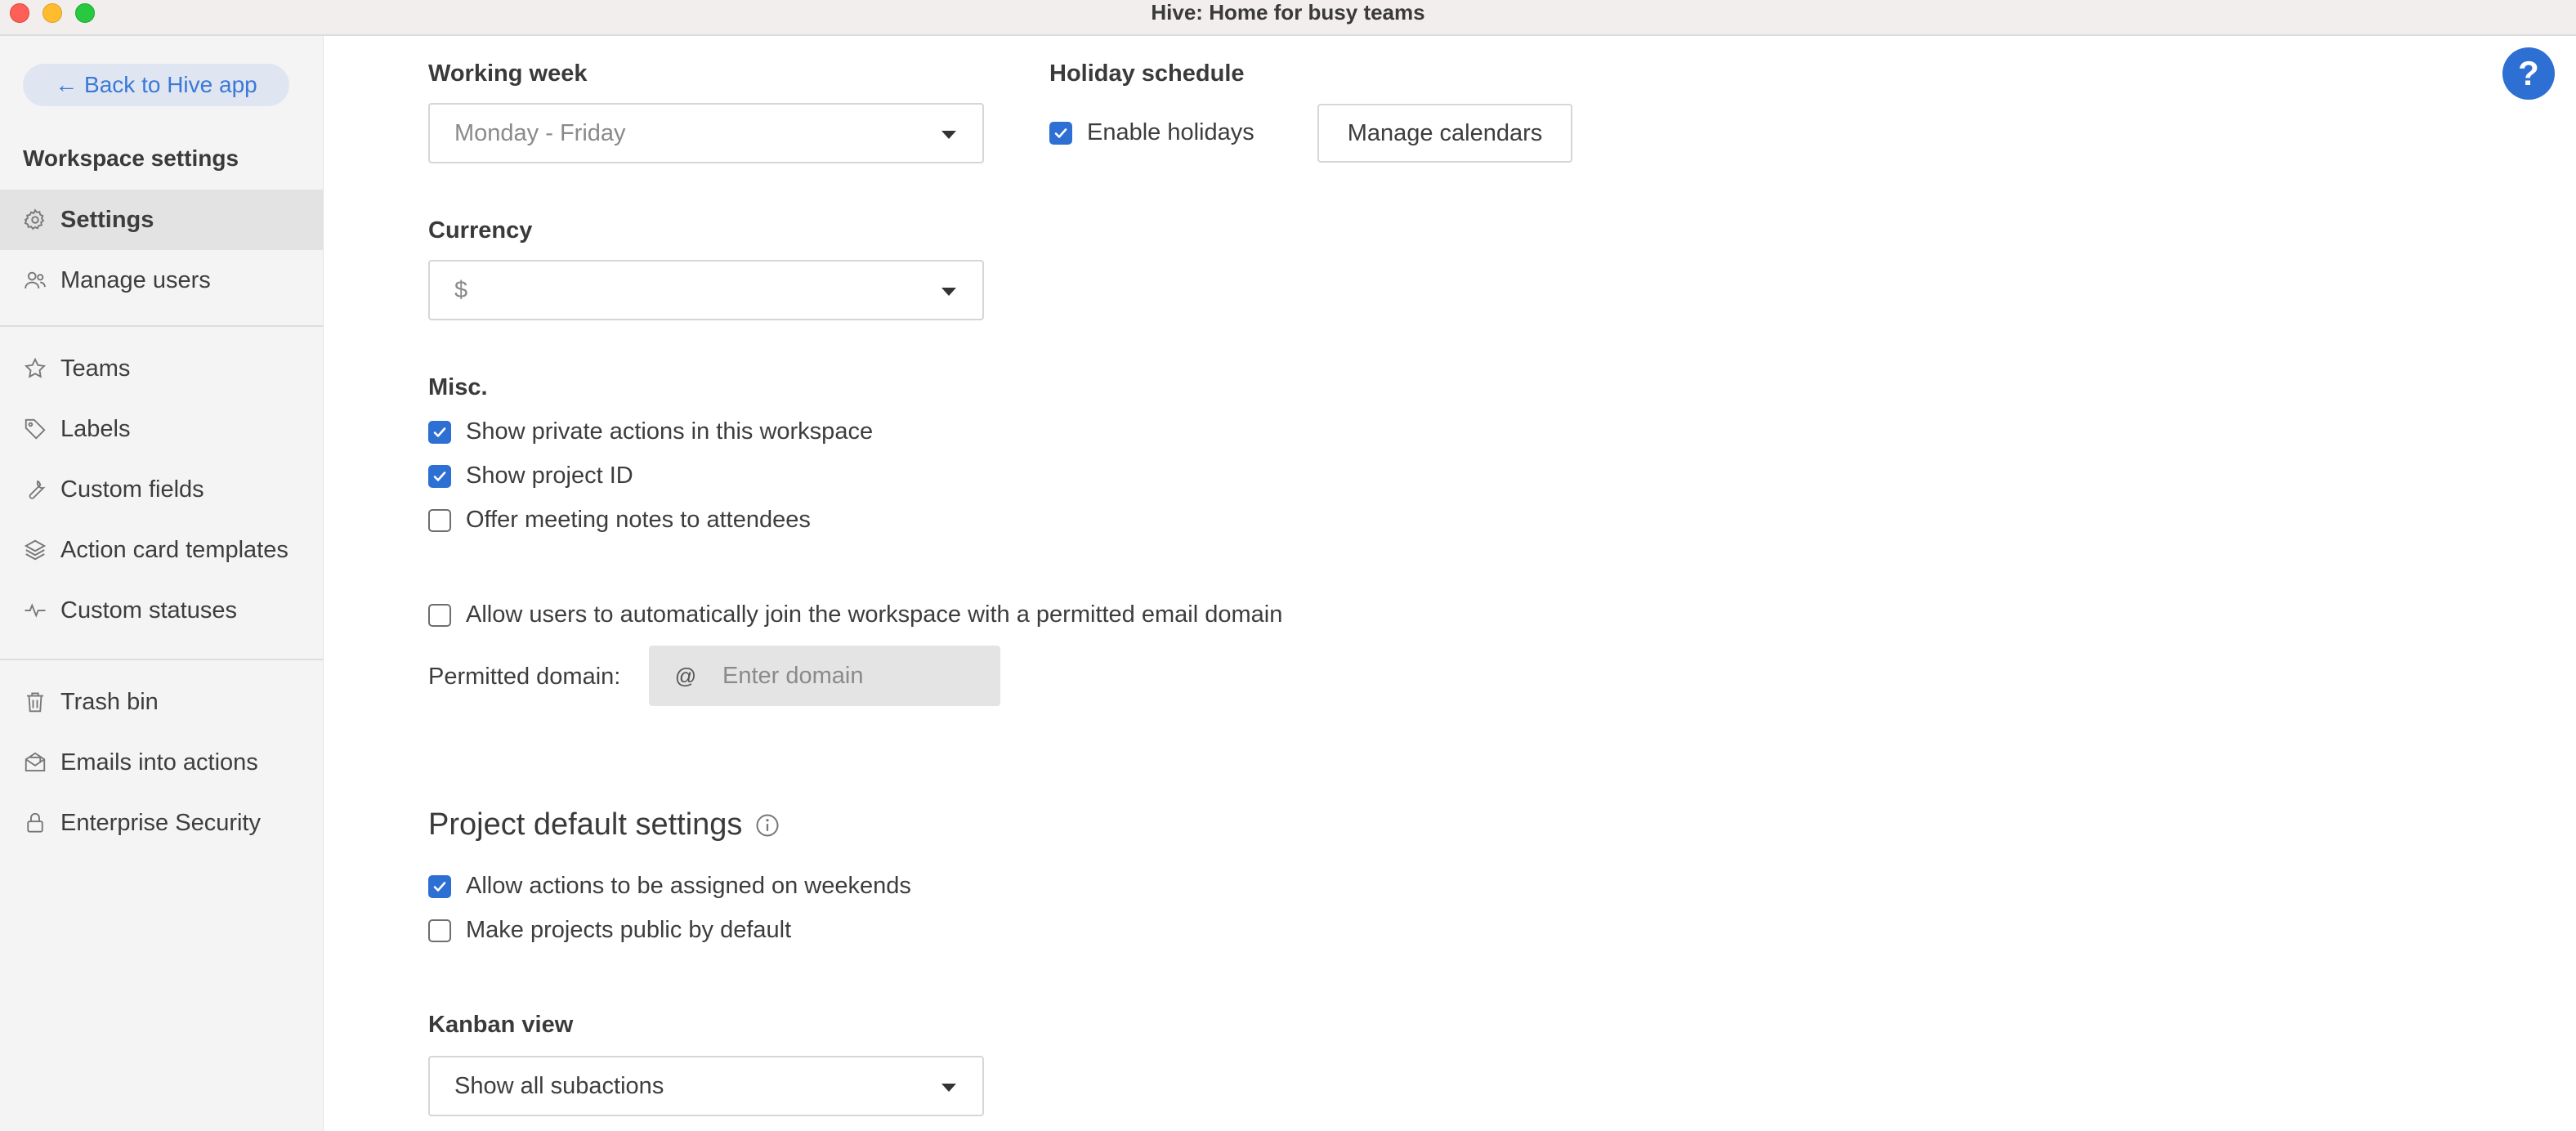  I want to click on project-default-settings-heading: Project default settings, so click(604, 825).